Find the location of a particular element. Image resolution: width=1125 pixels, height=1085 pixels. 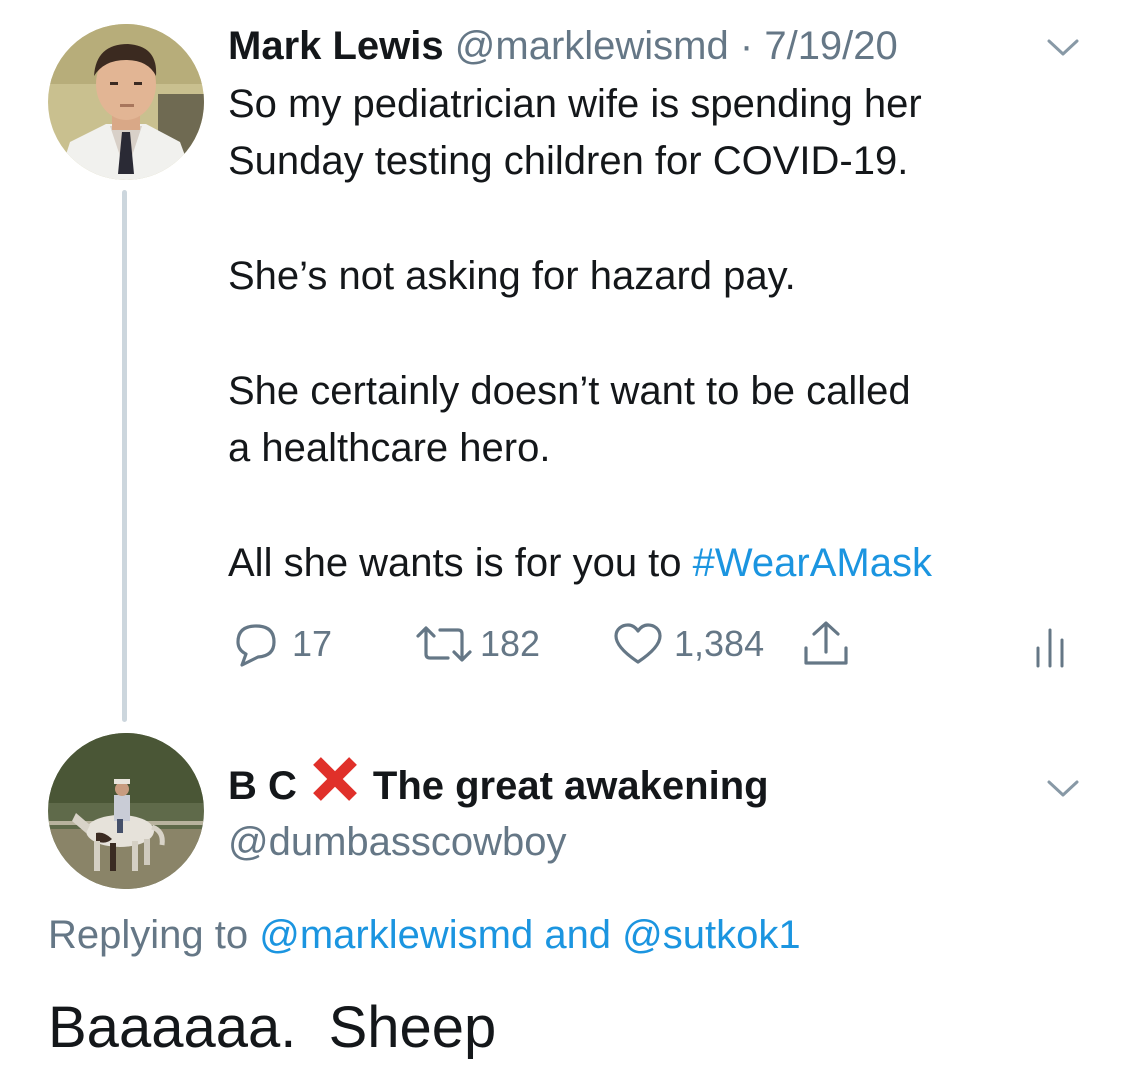

tweet-line: Sunday testing children for COVID-19. is located at coordinates (568, 161).